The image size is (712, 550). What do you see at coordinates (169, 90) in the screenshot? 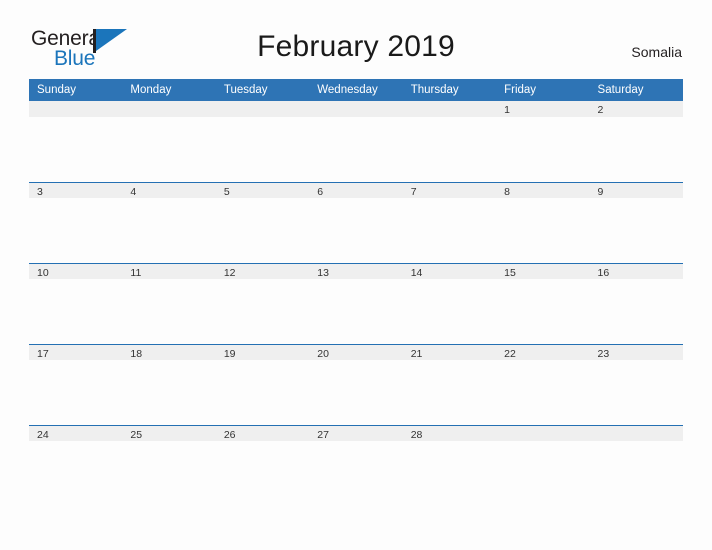
I see `weekday-header-monday: Monday` at bounding box center [169, 90].